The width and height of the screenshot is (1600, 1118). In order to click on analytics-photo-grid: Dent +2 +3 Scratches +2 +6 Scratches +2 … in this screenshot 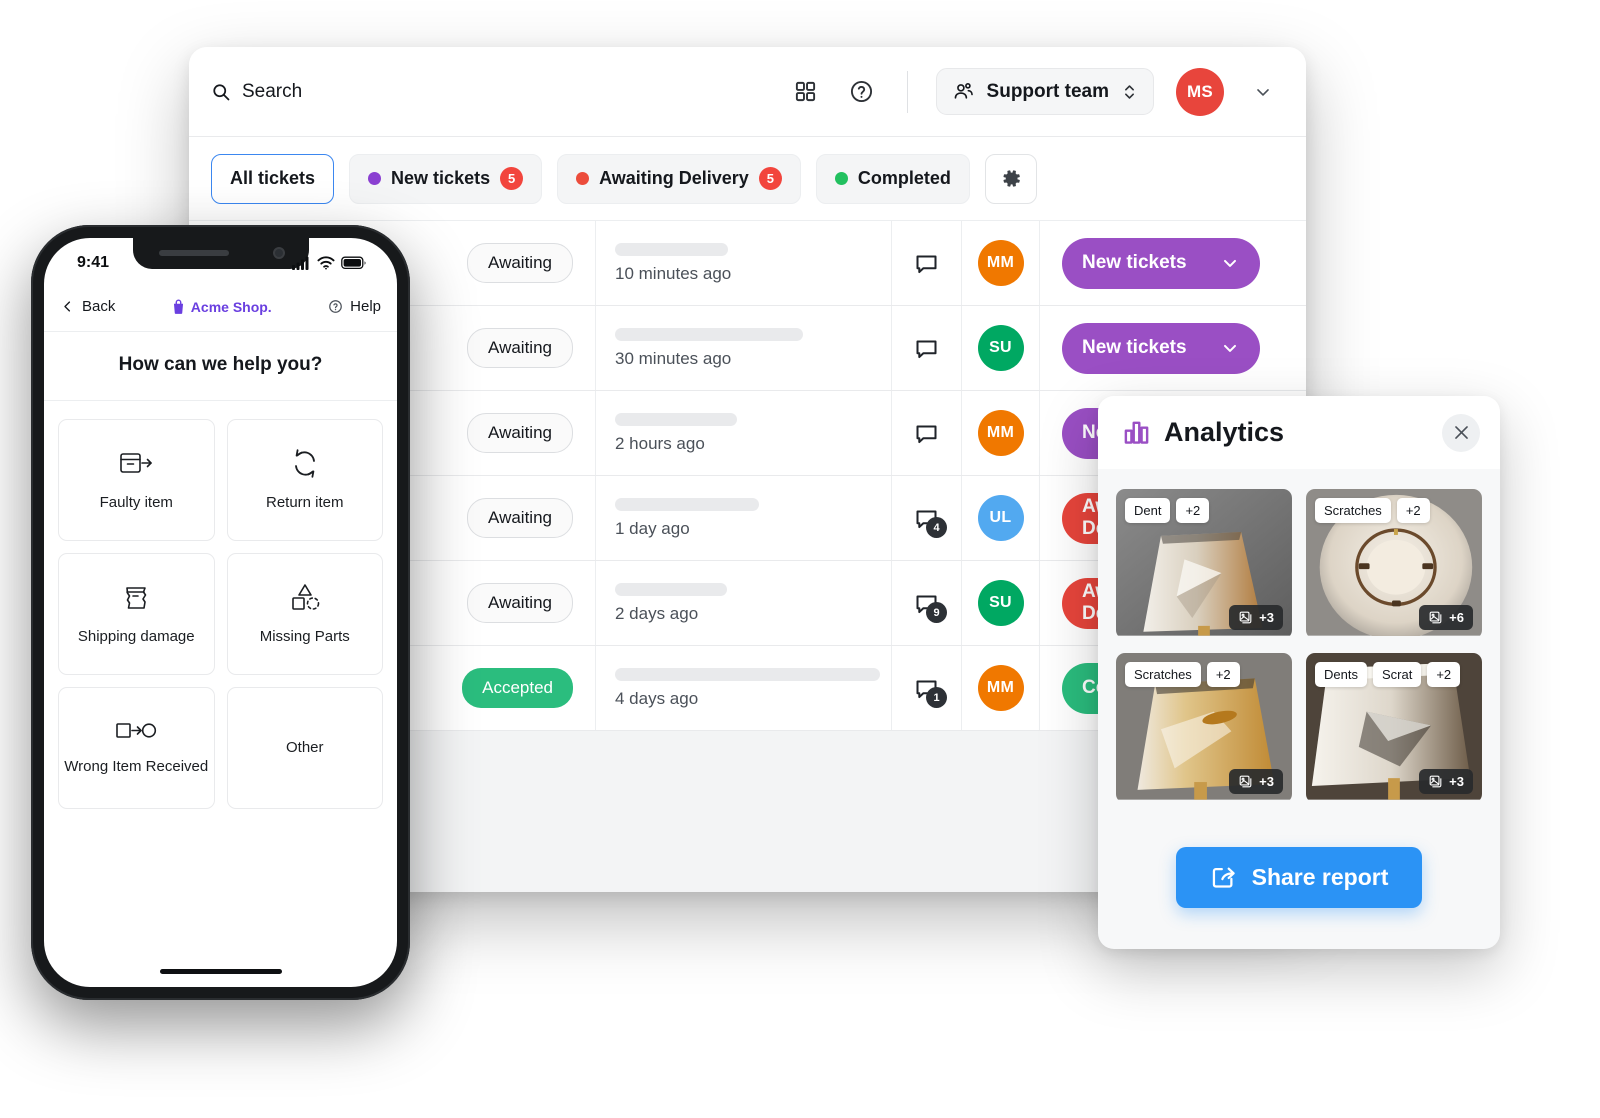, I will do `click(1299, 636)`.